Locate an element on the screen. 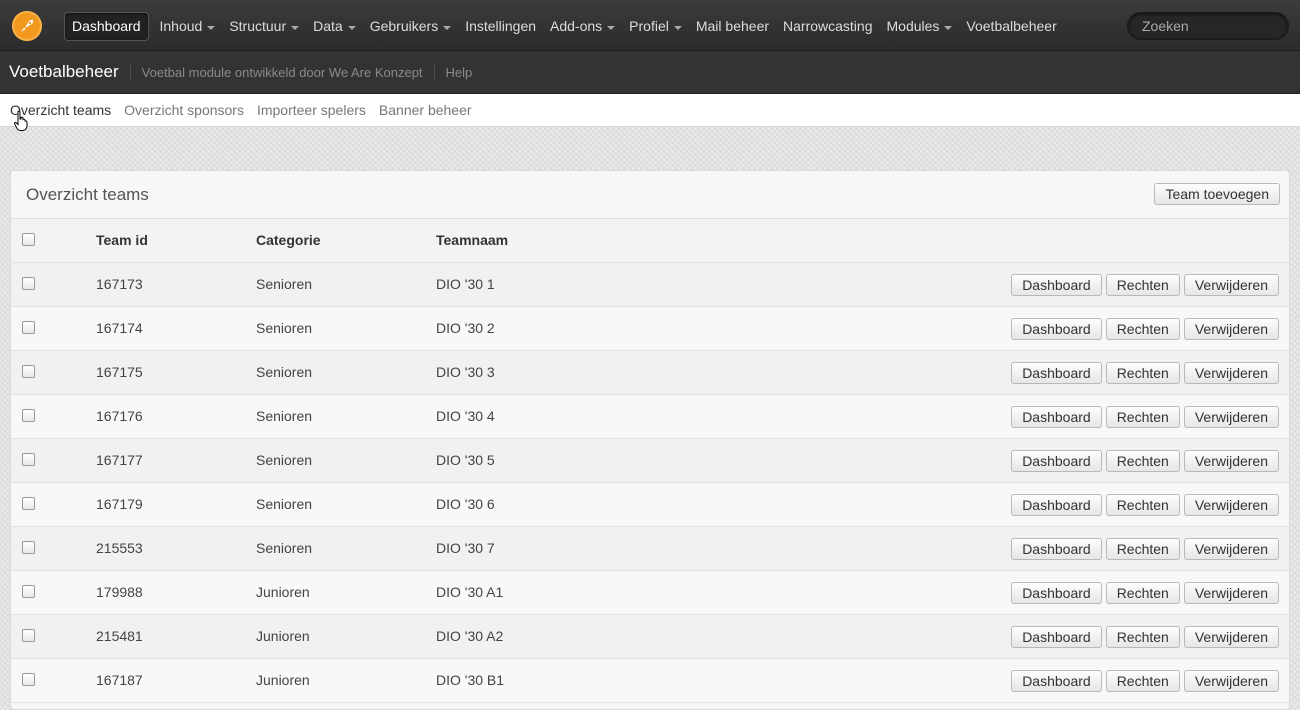 Image resolution: width=1300 pixels, height=710 pixels. team-name: DIO '30 2 is located at coordinates (465, 328).